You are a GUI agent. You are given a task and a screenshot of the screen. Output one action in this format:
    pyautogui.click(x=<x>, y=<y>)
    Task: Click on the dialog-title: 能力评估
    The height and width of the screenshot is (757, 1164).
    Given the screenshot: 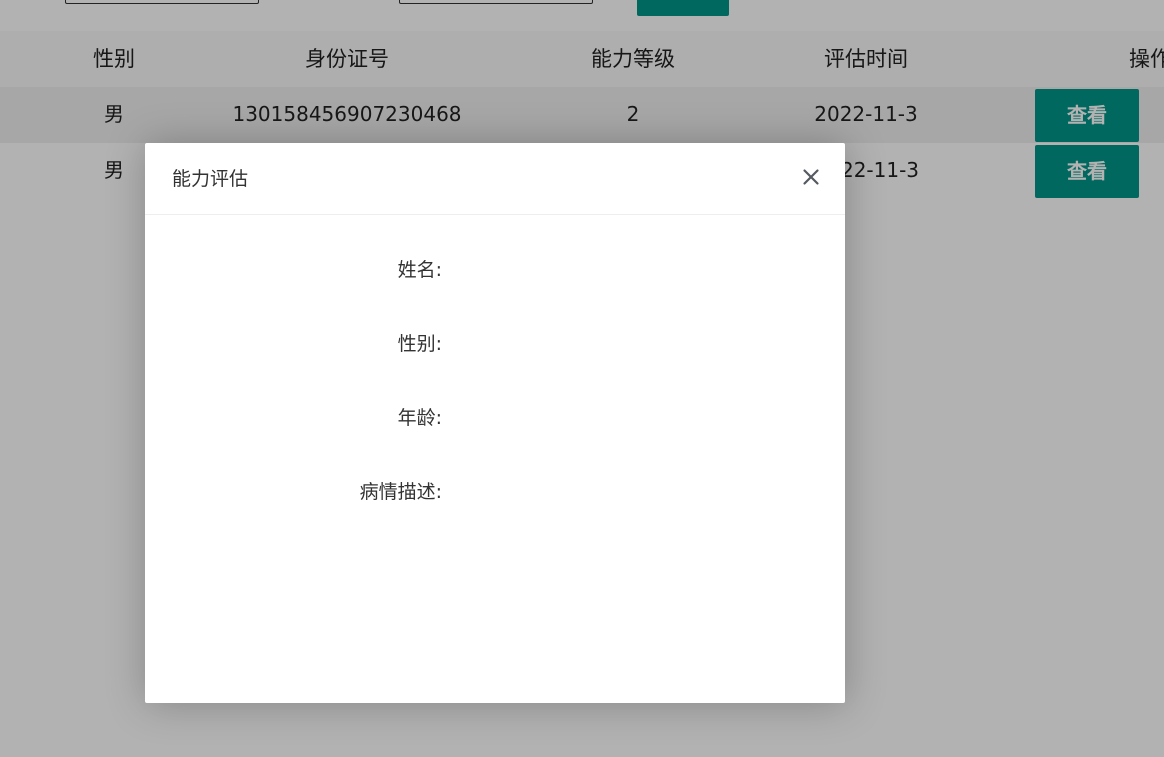 What is the action you would take?
    pyautogui.click(x=210, y=179)
    